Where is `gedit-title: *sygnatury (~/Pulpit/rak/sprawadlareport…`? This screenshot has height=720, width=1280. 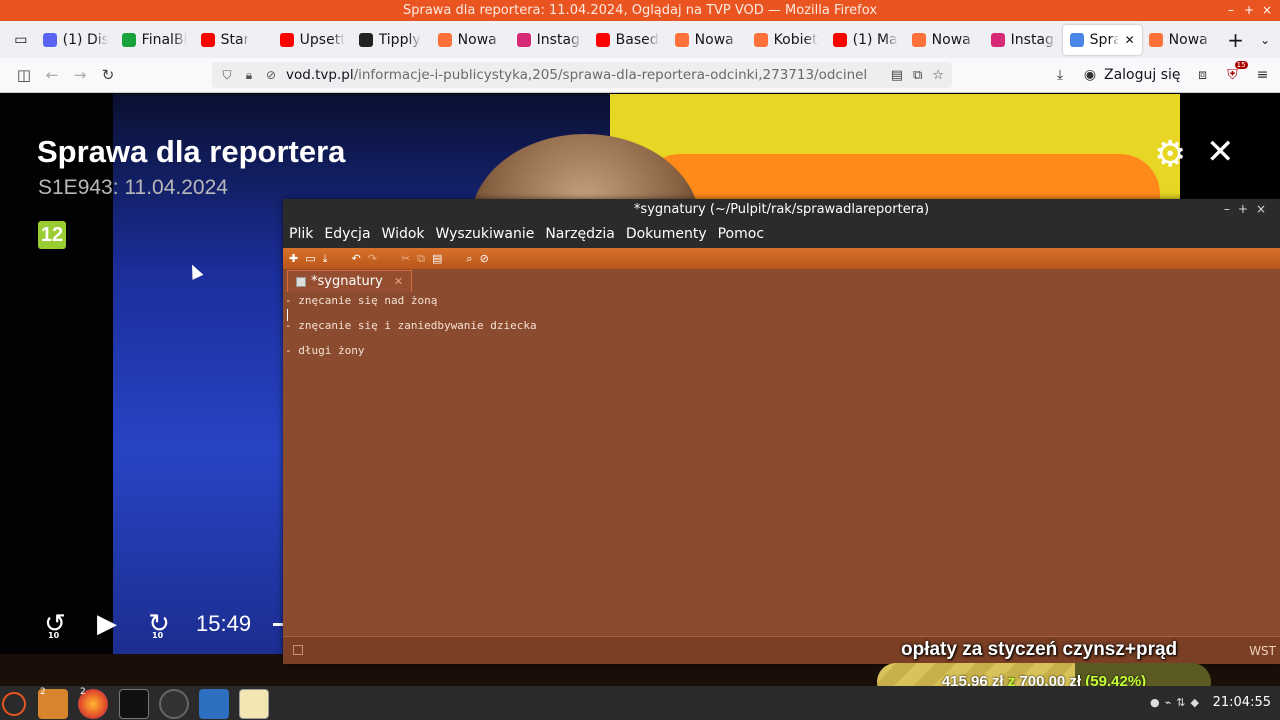 gedit-title: *sygnatury (~/Pulpit/rak/sprawadlareport… is located at coordinates (781, 209).